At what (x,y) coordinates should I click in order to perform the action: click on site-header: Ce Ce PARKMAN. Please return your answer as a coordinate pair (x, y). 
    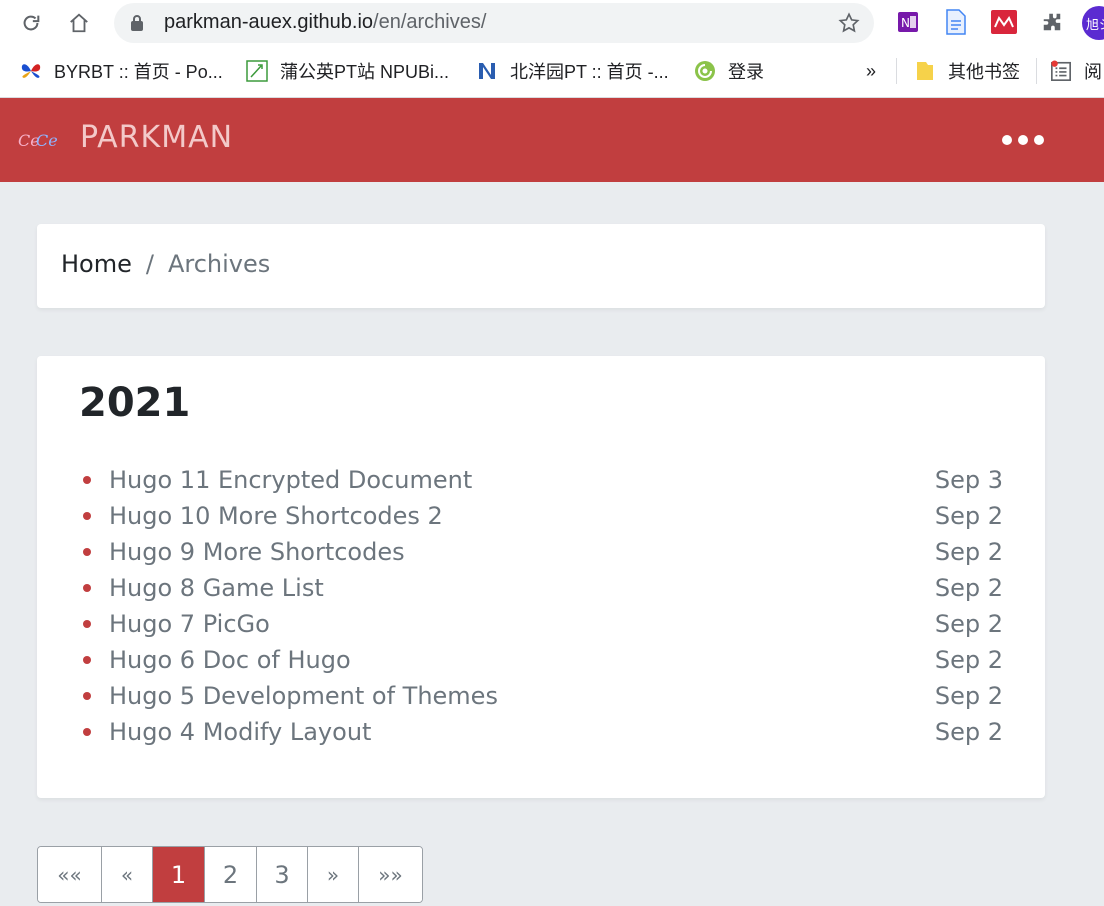
    Looking at the image, I should click on (552, 140).